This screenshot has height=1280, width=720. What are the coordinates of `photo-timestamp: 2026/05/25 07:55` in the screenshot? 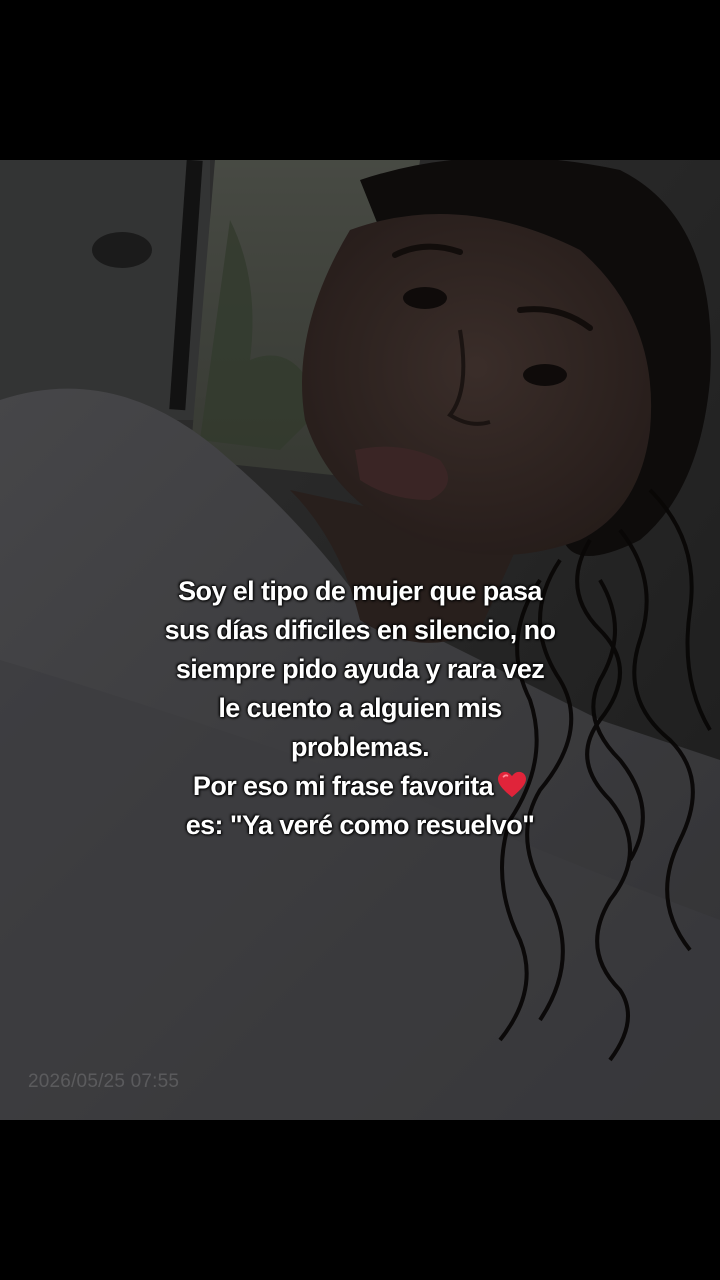 It's located at (104, 1081).